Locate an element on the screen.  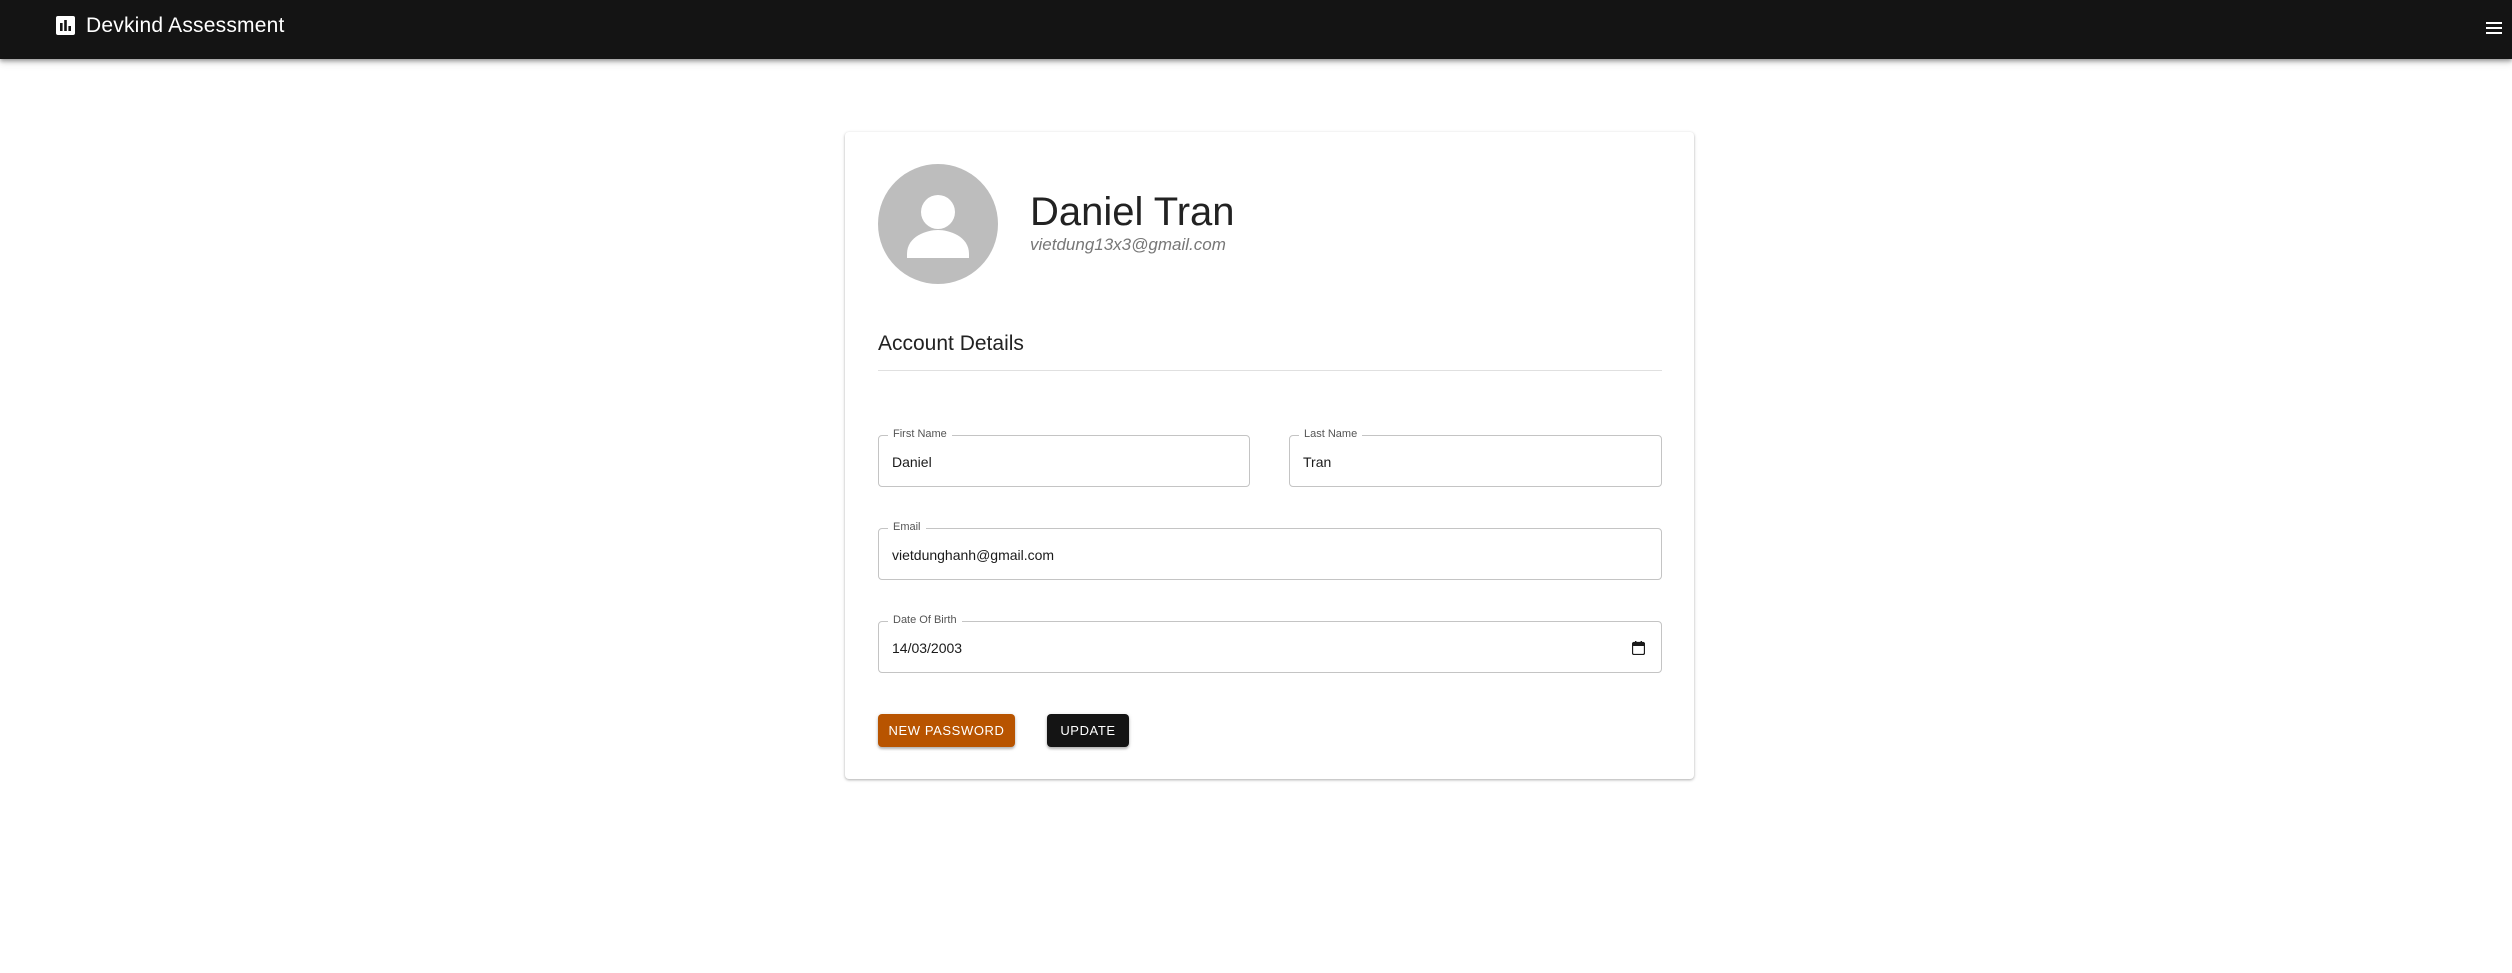
new-password-button: New Password is located at coordinates (946, 730).